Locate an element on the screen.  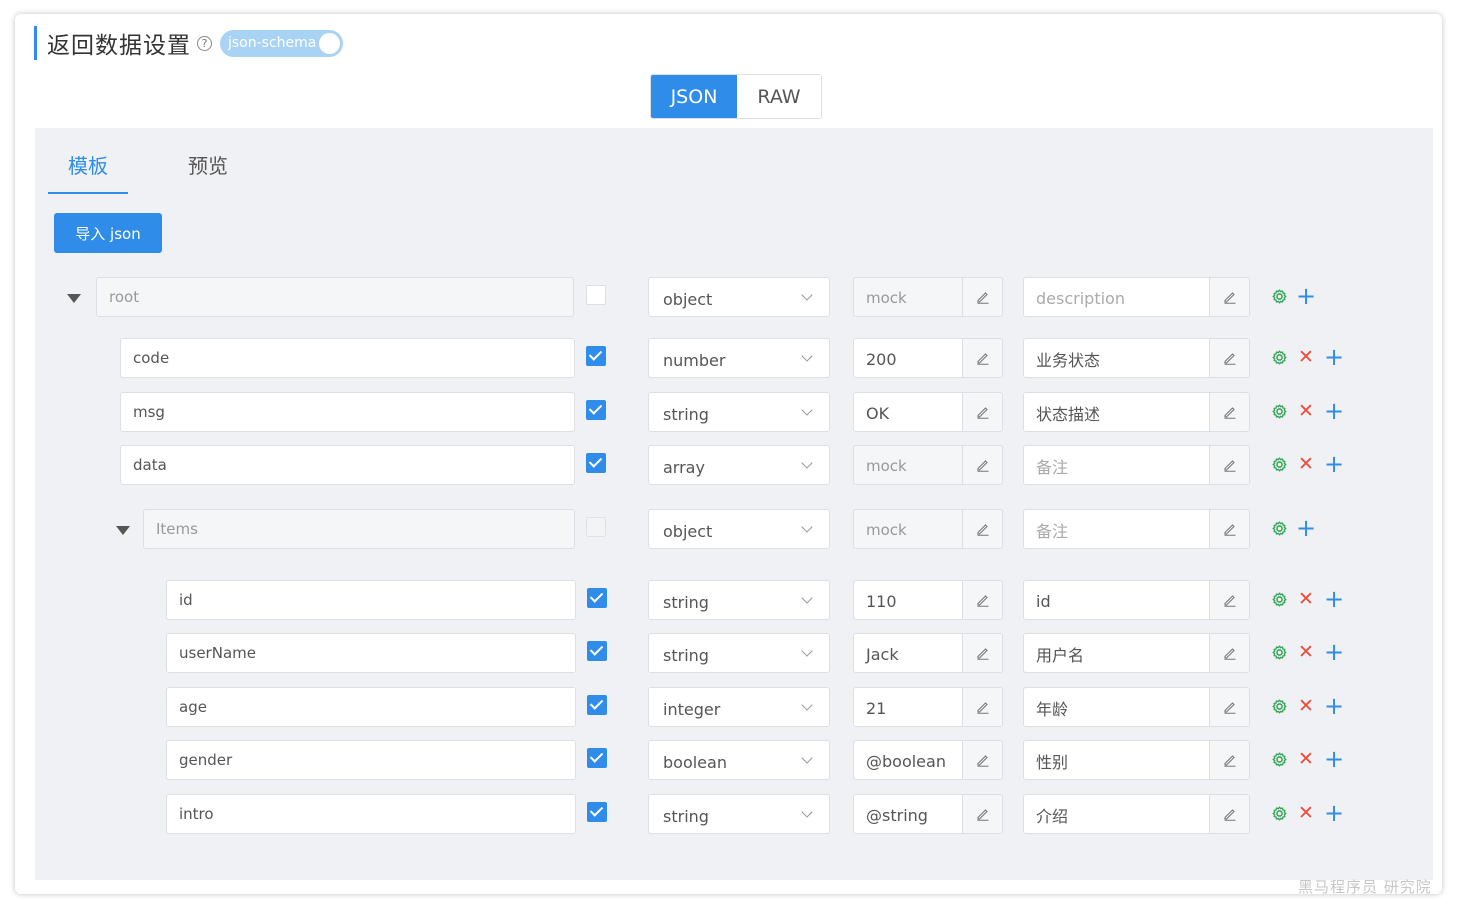
field-name-input: id is located at coordinates (371, 600).